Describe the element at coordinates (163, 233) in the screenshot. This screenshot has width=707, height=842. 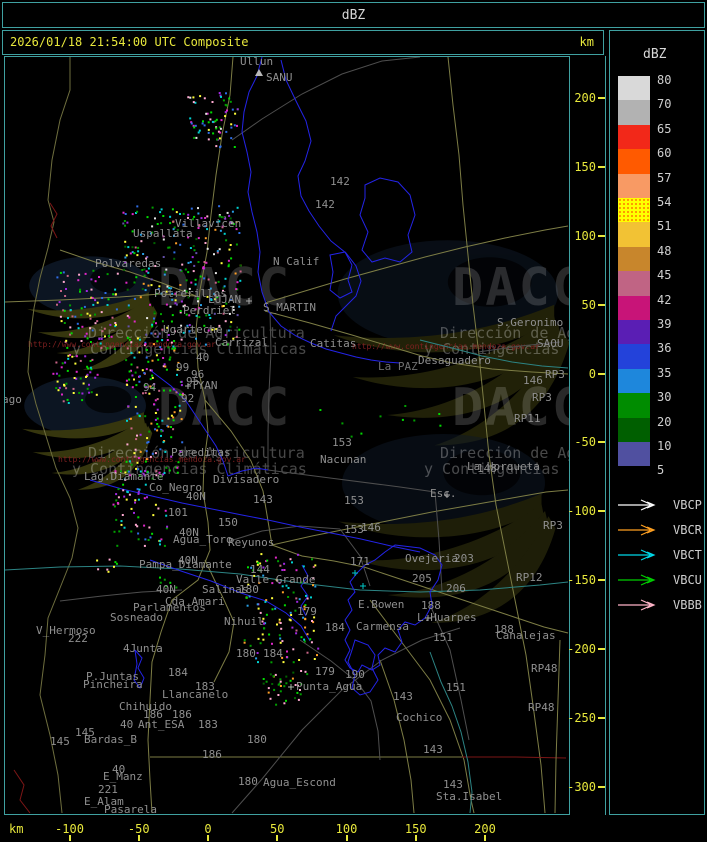
I see `map-label: Uspallata` at that location.